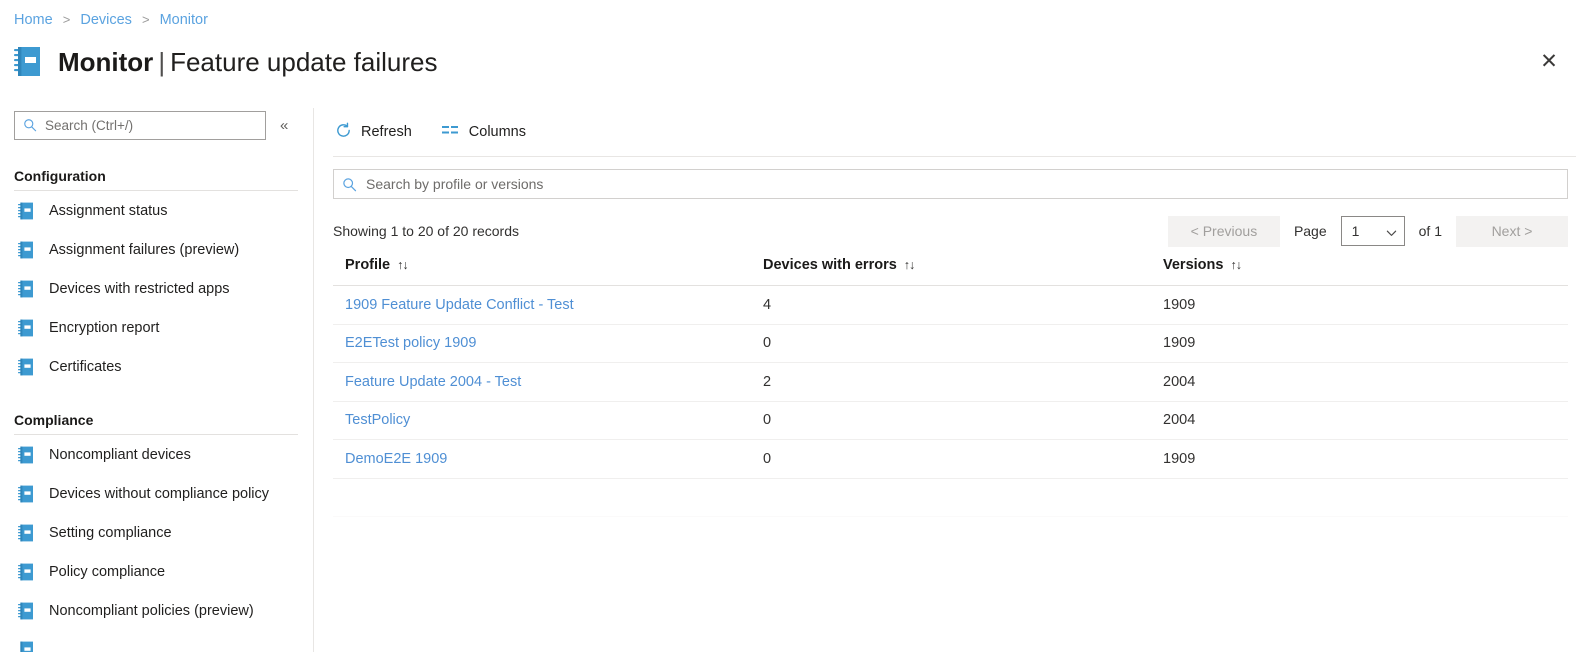 This screenshot has width=1576, height=652. I want to click on sidebar-item-label: Policy compliance, so click(107, 571).